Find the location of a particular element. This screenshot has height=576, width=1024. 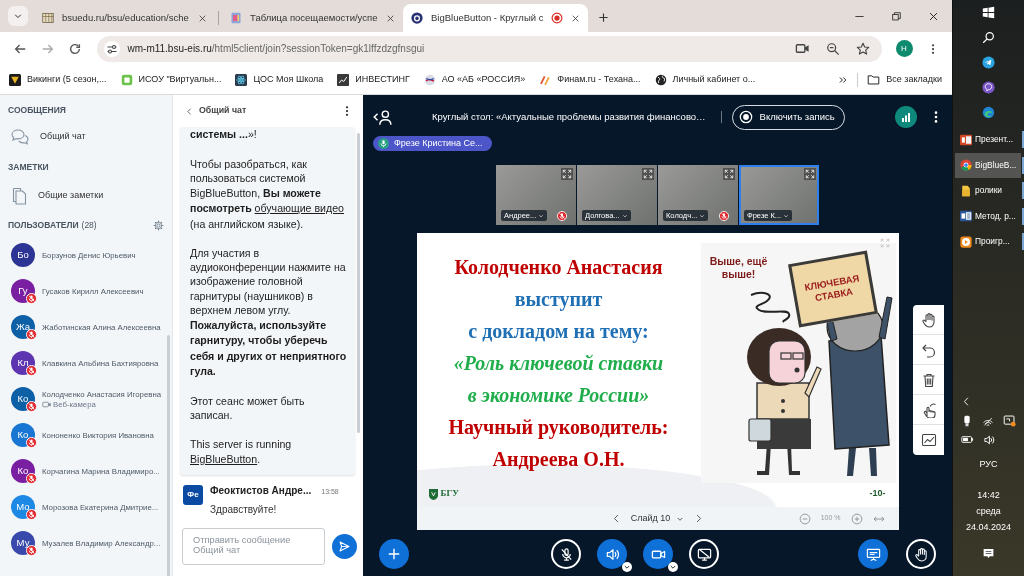

screen-share-button is located at coordinates (704, 554).